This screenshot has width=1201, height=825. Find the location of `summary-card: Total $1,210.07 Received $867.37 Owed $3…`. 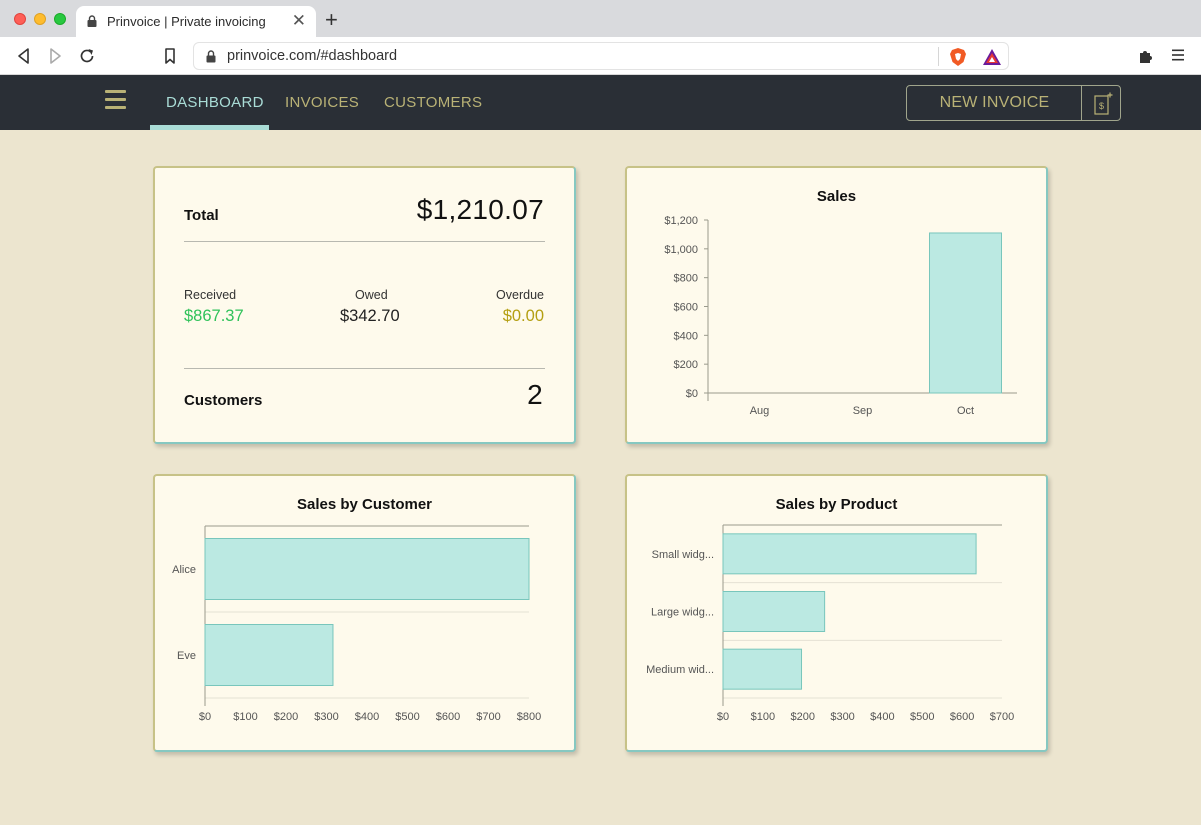

summary-card: Total $1,210.07 Received $867.37 Owed $3… is located at coordinates (364, 305).